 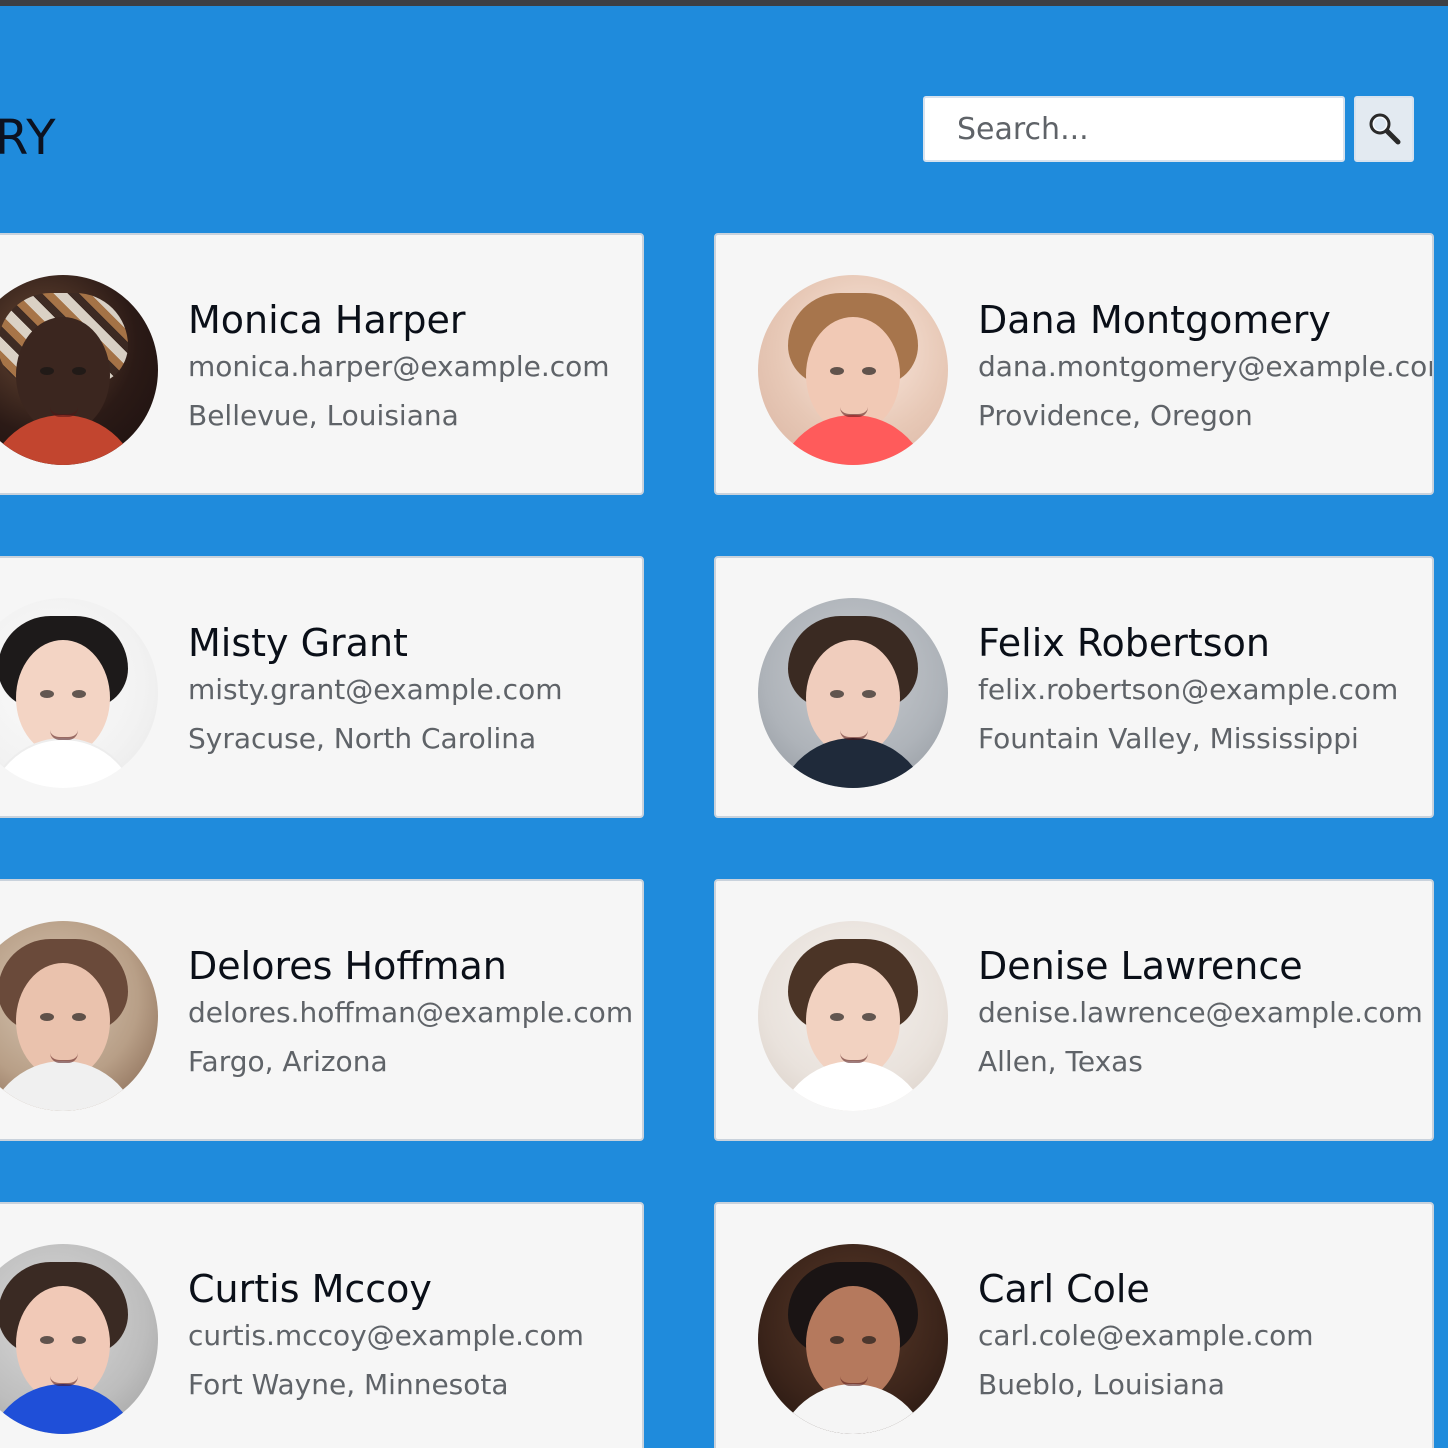 I want to click on person-location: Fort Wayne, Minnesota, so click(x=348, y=1384).